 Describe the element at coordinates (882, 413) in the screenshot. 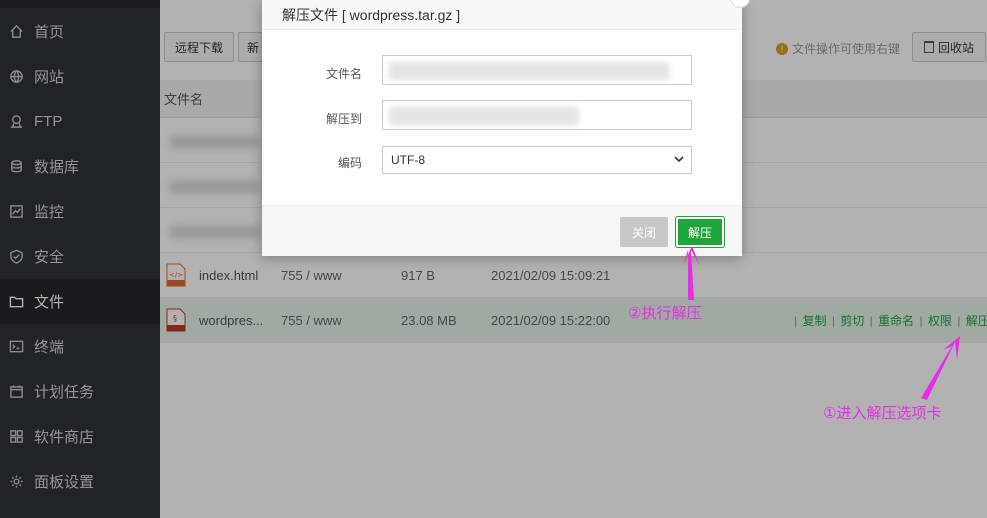

I see `annotation-step1: ①进入解压选项卡` at that location.